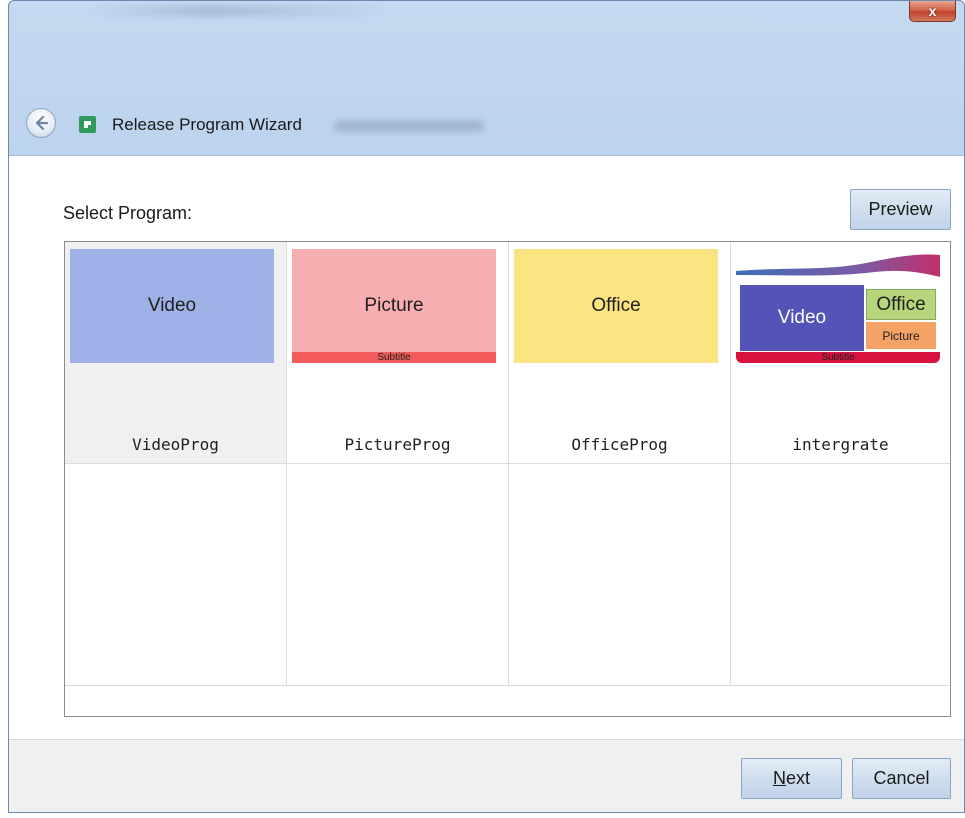 The height and width of the screenshot is (818, 965). Describe the element at coordinates (901, 304) in the screenshot. I see `integrated-office-region: Office` at that location.